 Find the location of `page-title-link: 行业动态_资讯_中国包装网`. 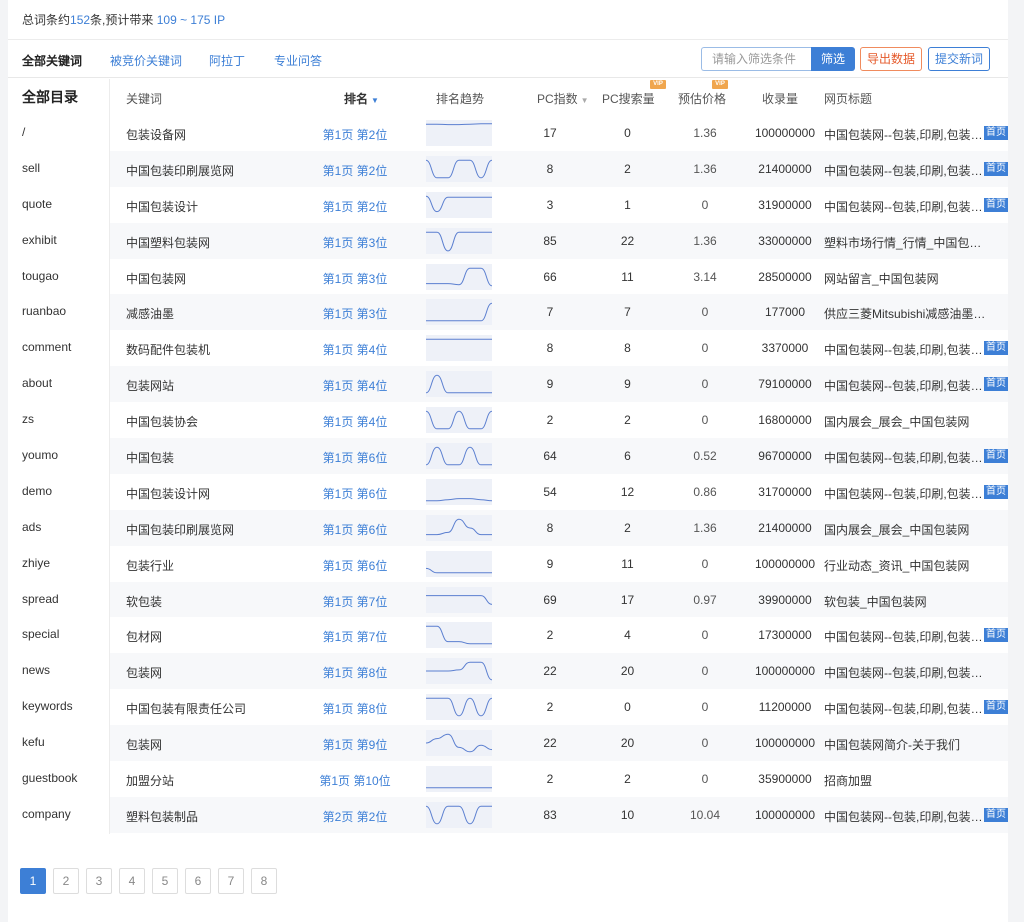

page-title-link: 行业动态_资讯_中国包装网 is located at coordinates (907, 565).